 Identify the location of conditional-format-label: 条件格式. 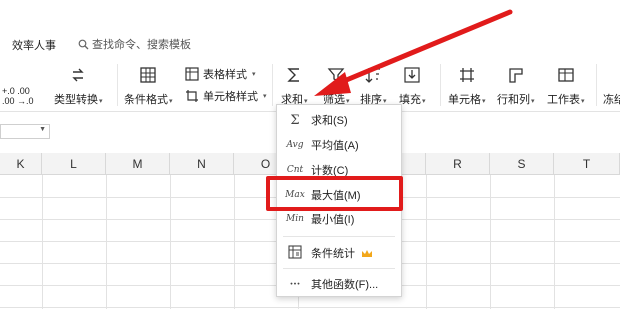
(146, 100).